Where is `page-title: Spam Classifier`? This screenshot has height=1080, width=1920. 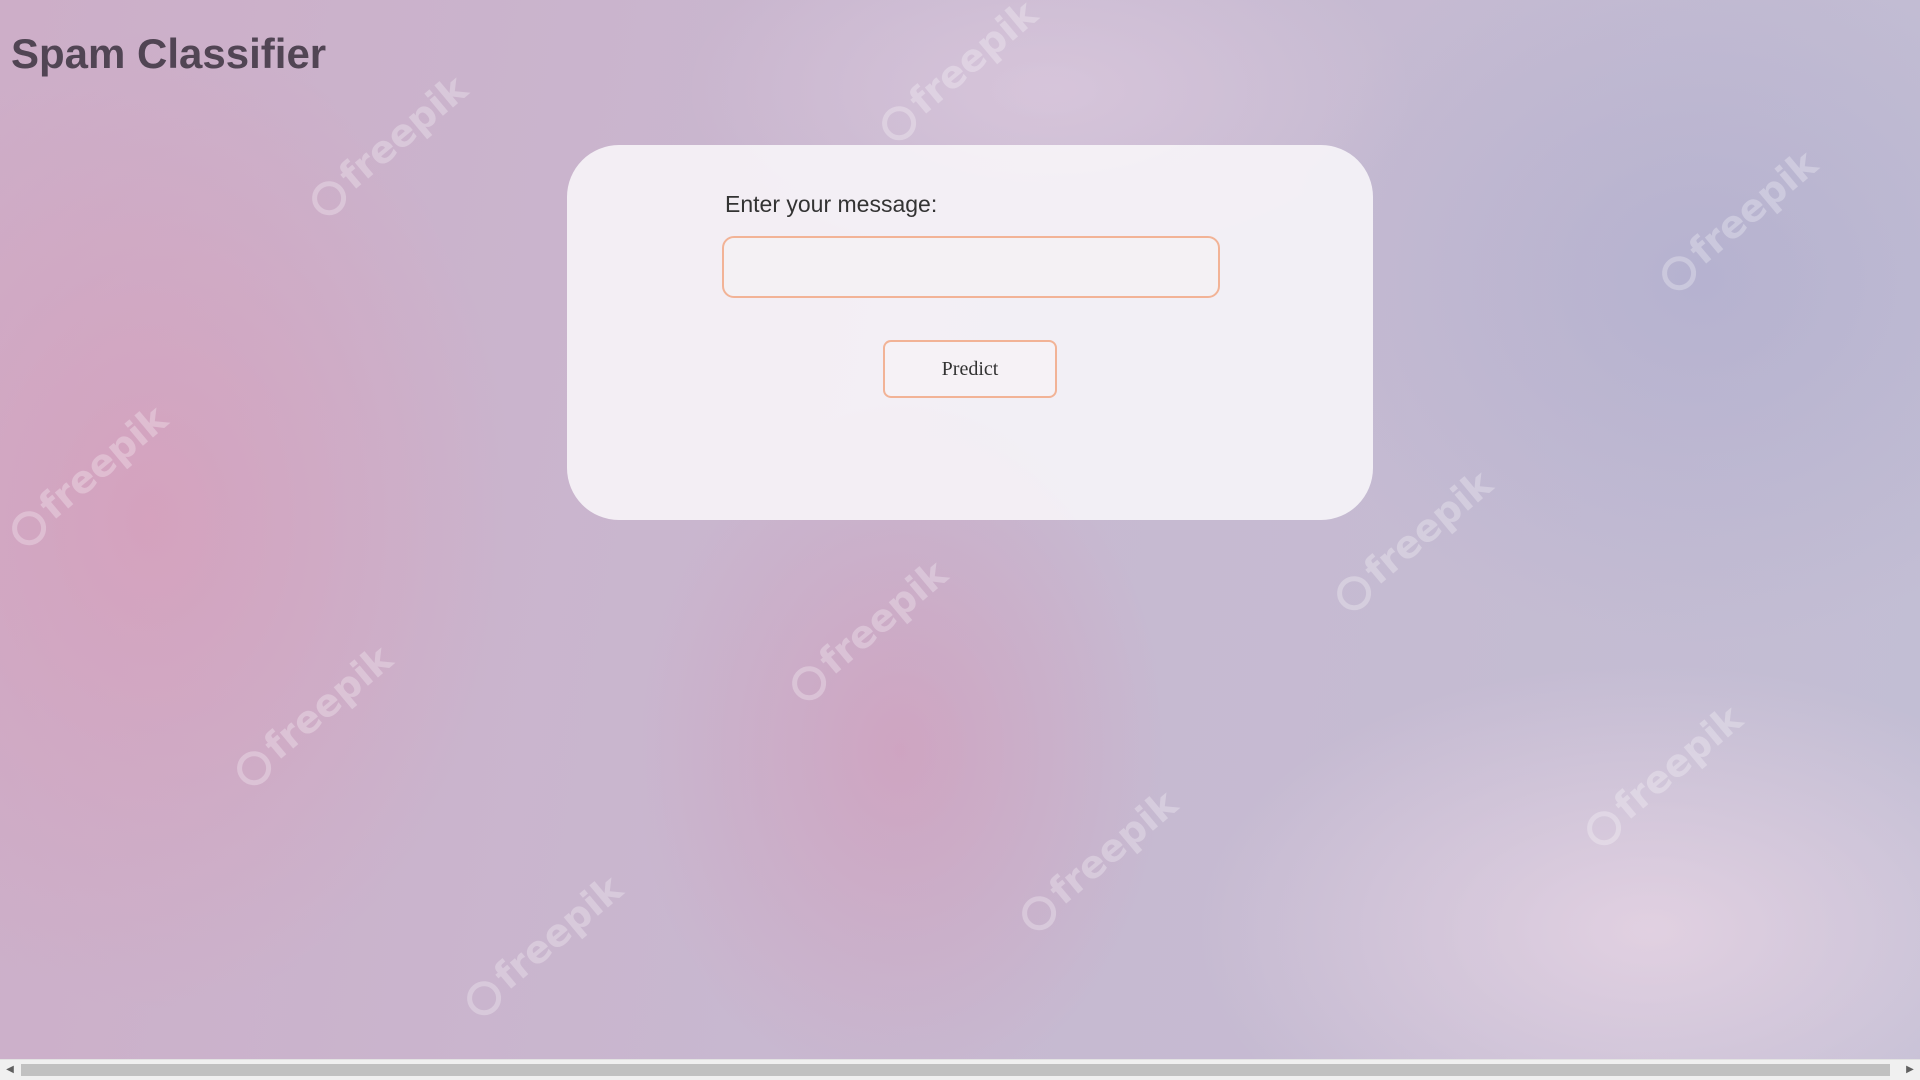 page-title: Spam Classifier is located at coordinates (169, 53).